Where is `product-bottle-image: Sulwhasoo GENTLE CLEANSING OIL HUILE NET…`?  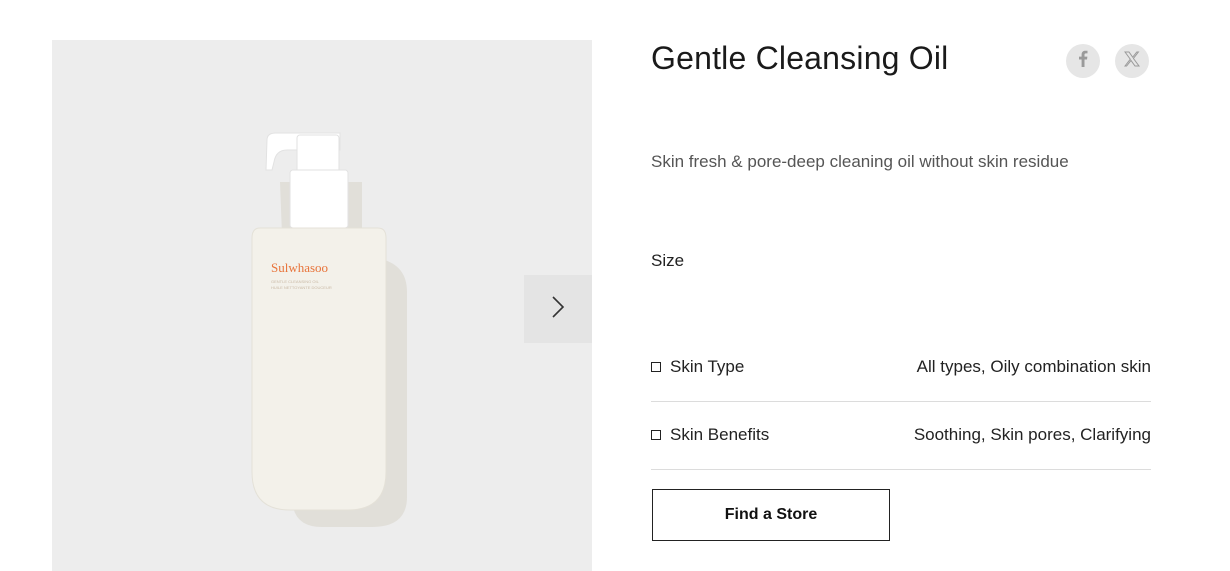 product-bottle-image: Sulwhasoo GENTLE CLEANSING OIL HUILE NET… is located at coordinates (329, 329).